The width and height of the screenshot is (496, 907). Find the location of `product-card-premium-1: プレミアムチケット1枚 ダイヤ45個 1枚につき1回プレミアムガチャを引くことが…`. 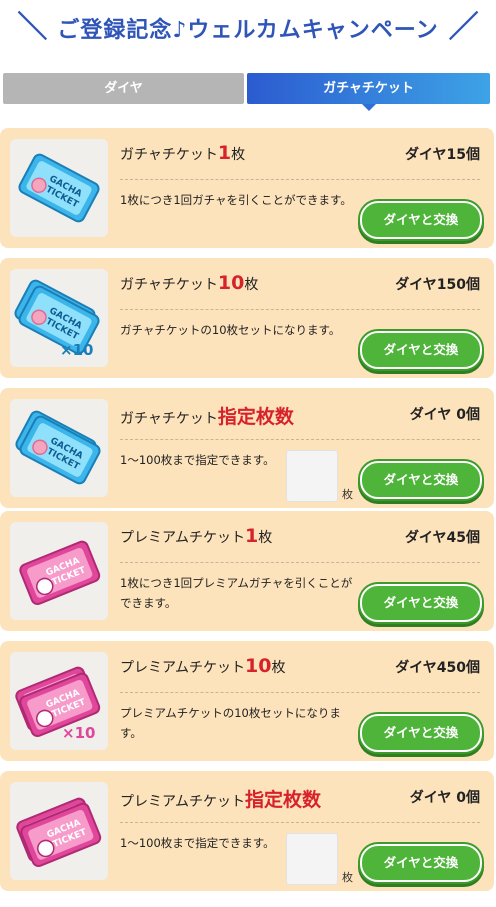

product-card-premium-1: プレミアムチケット1枚 ダイヤ45個 1枚につき1回プレミアムガチャを引くことが… is located at coordinates (247, 571).